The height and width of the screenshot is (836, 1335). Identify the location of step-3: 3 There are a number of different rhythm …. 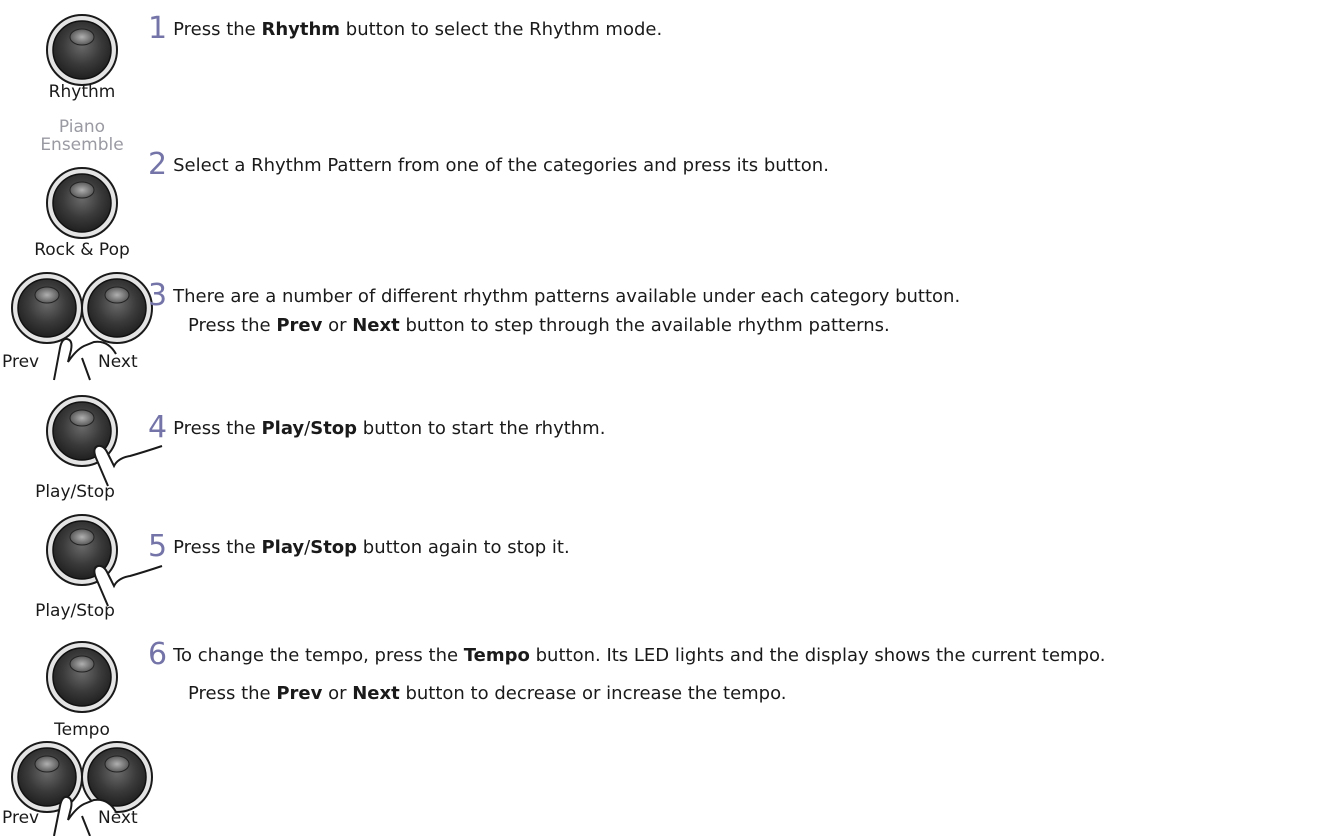
(554, 295).